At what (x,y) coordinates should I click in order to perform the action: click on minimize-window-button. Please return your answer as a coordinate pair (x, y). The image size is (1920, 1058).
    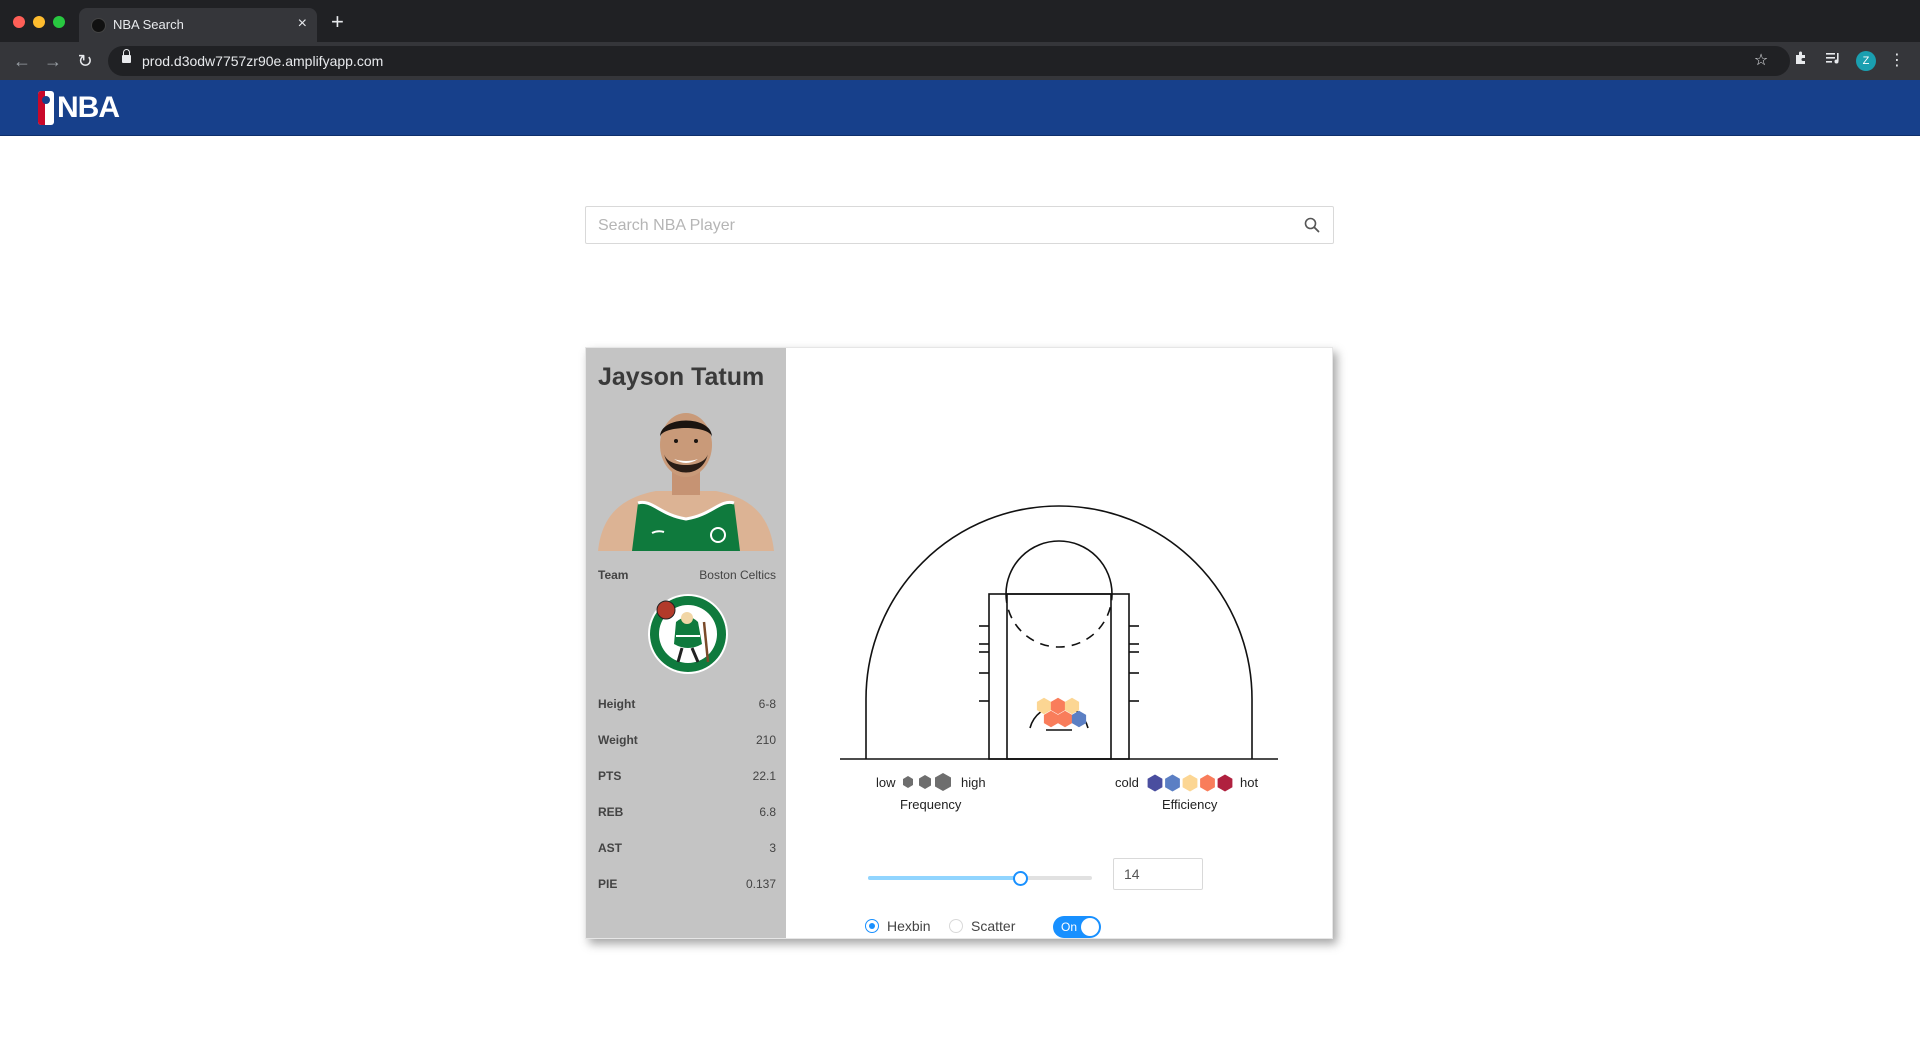
    Looking at the image, I should click on (39, 22).